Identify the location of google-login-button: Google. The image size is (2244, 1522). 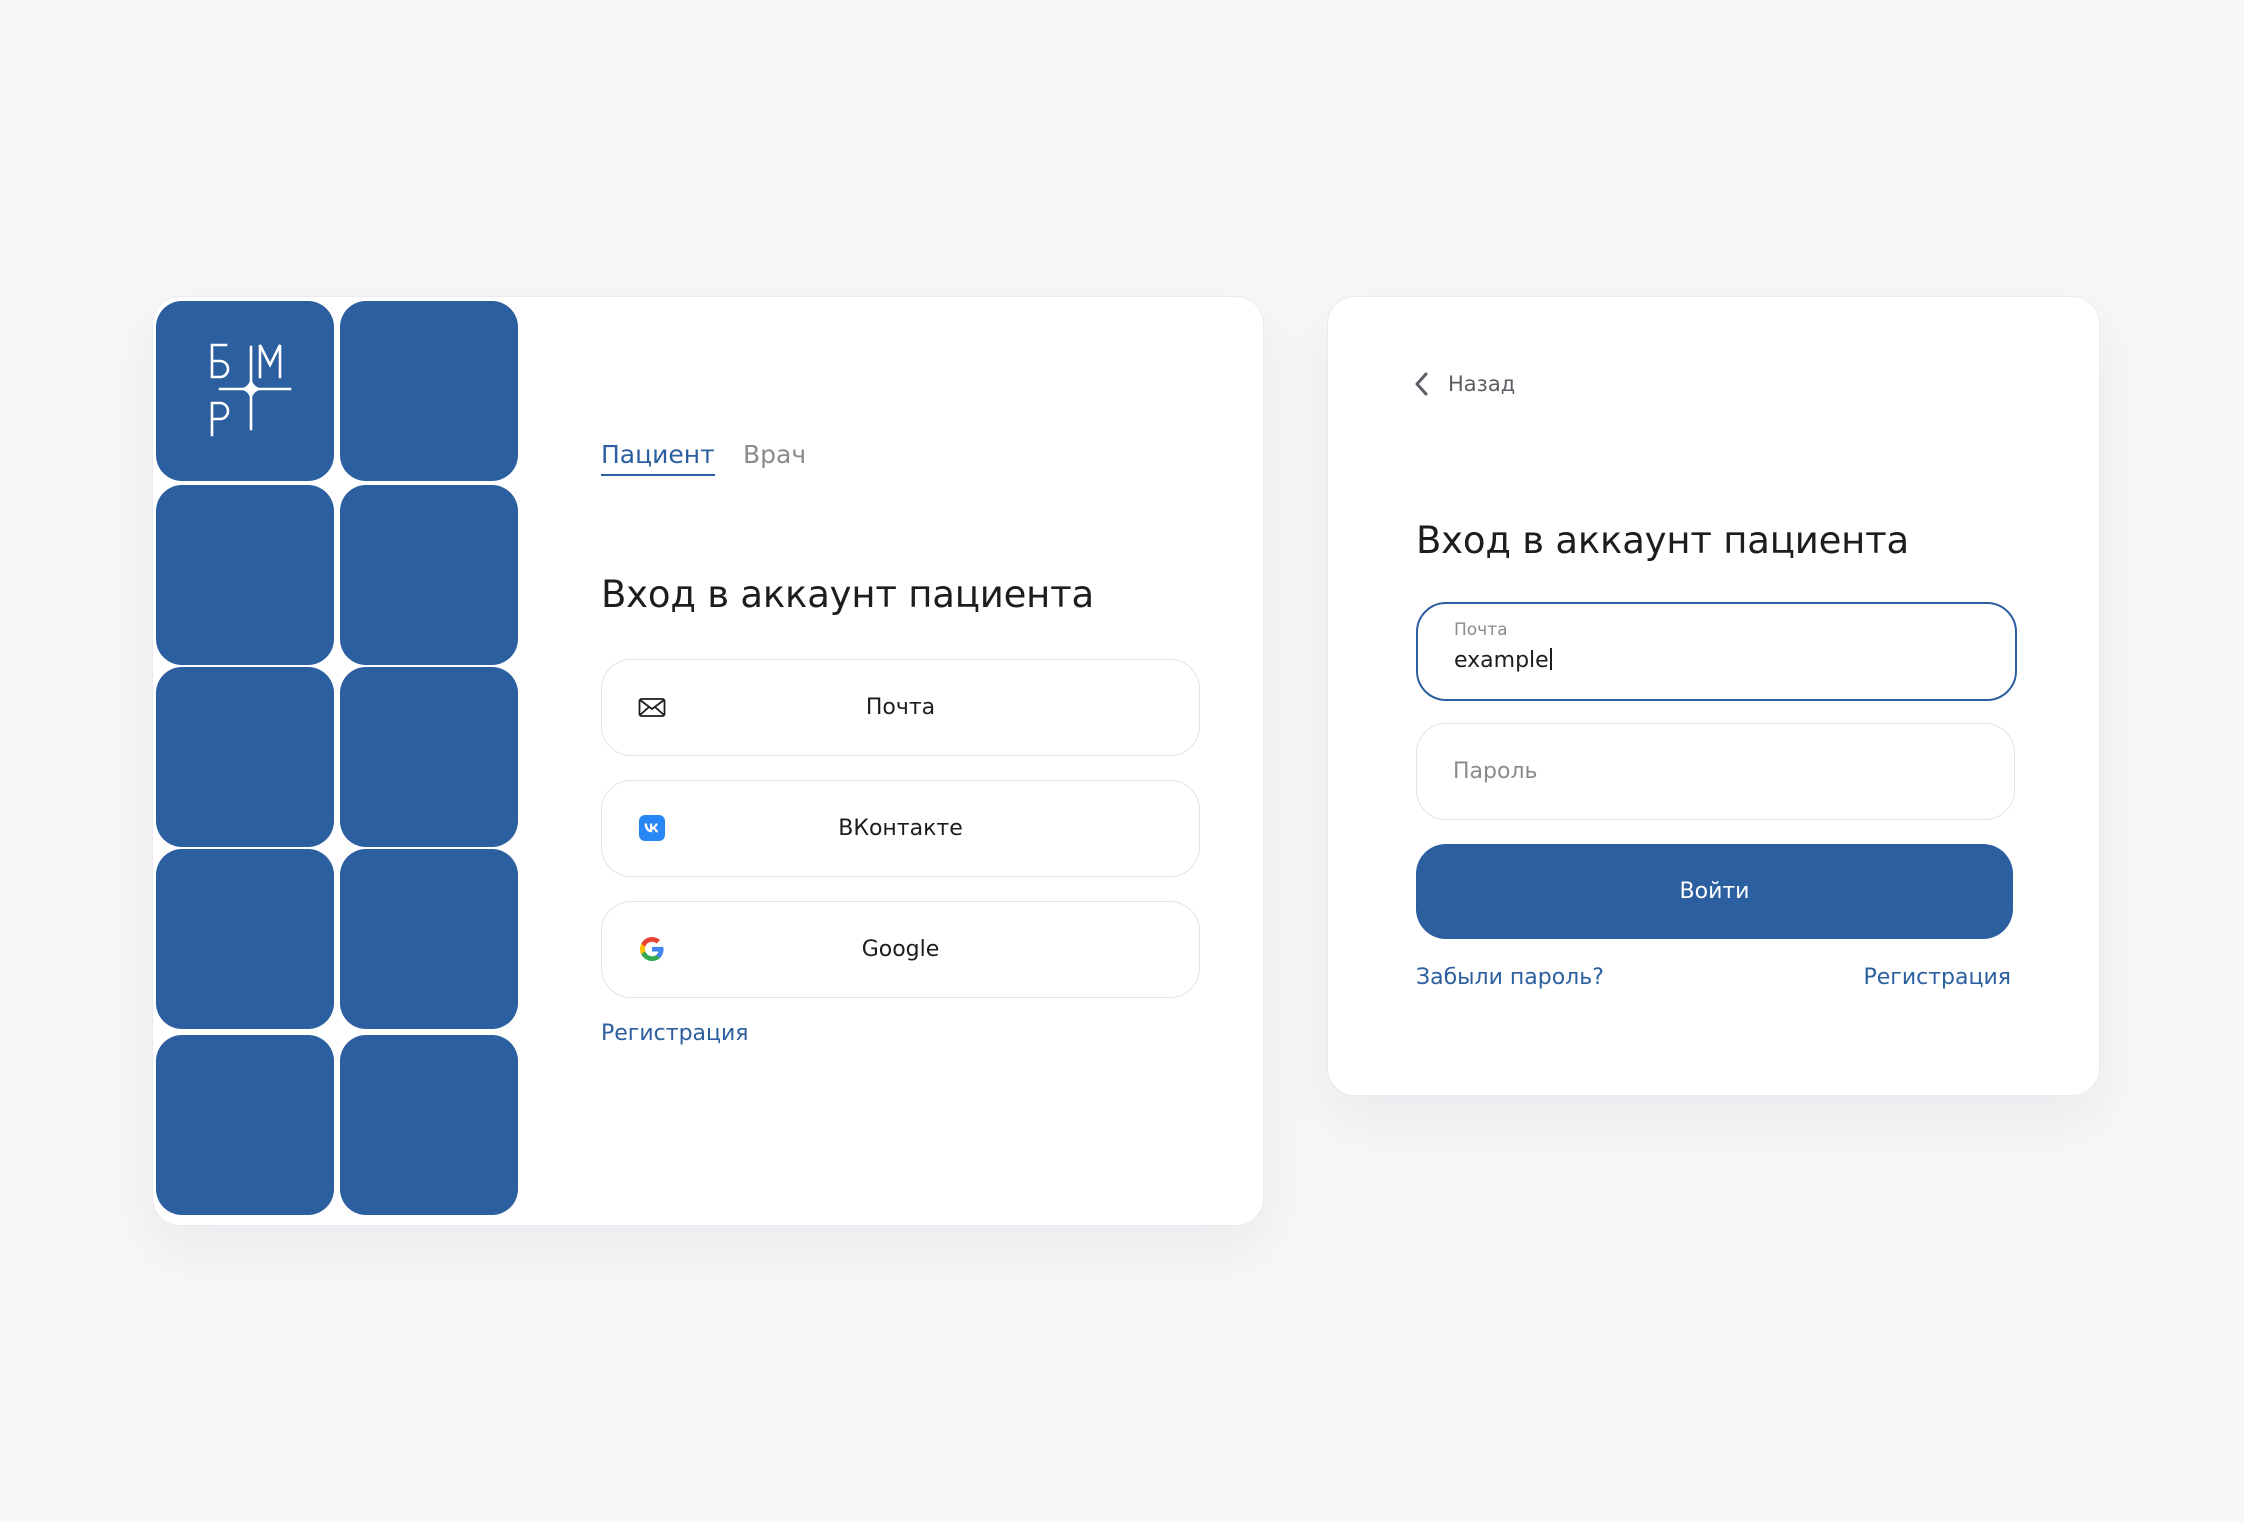
(900, 949).